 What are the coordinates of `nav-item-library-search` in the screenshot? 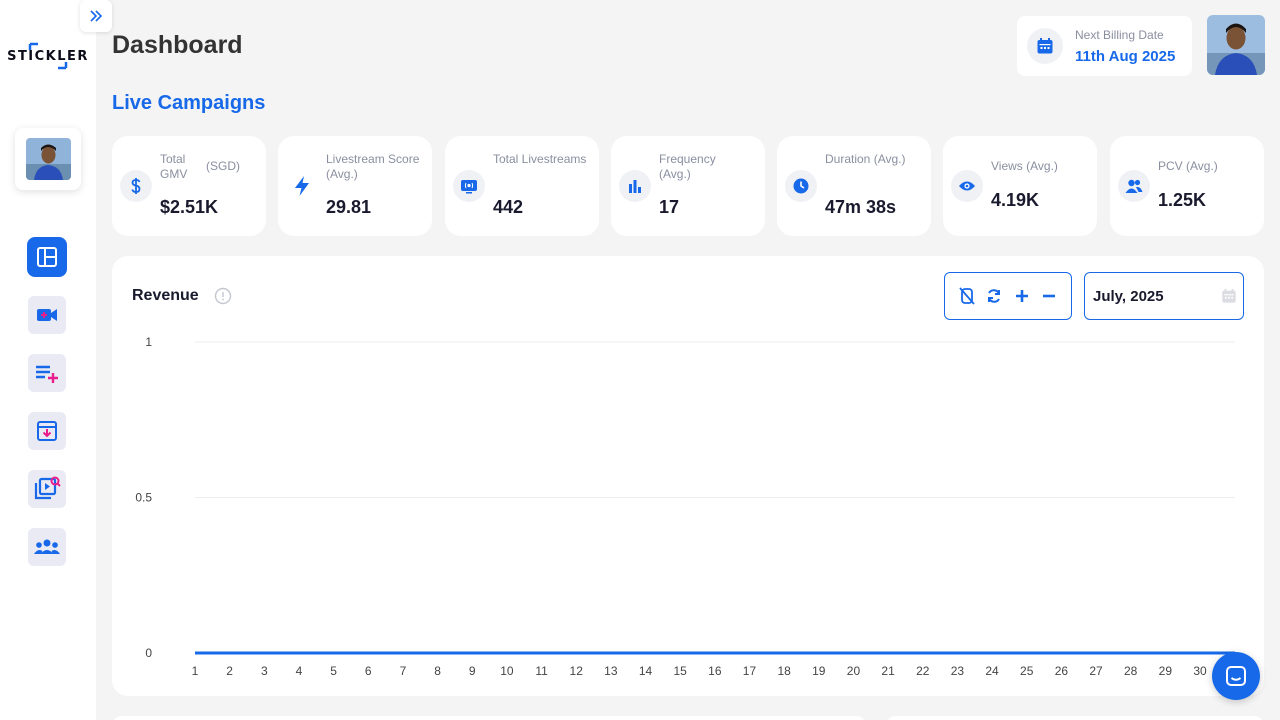 It's located at (47, 489).